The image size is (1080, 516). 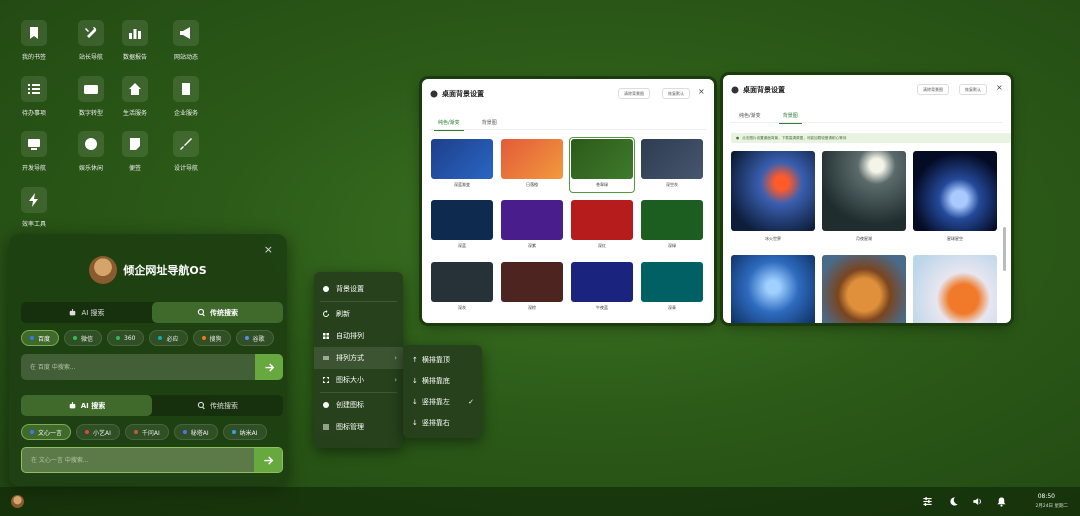 What do you see at coordinates (358, 392) in the screenshot?
I see `menu-divider` at bounding box center [358, 392].